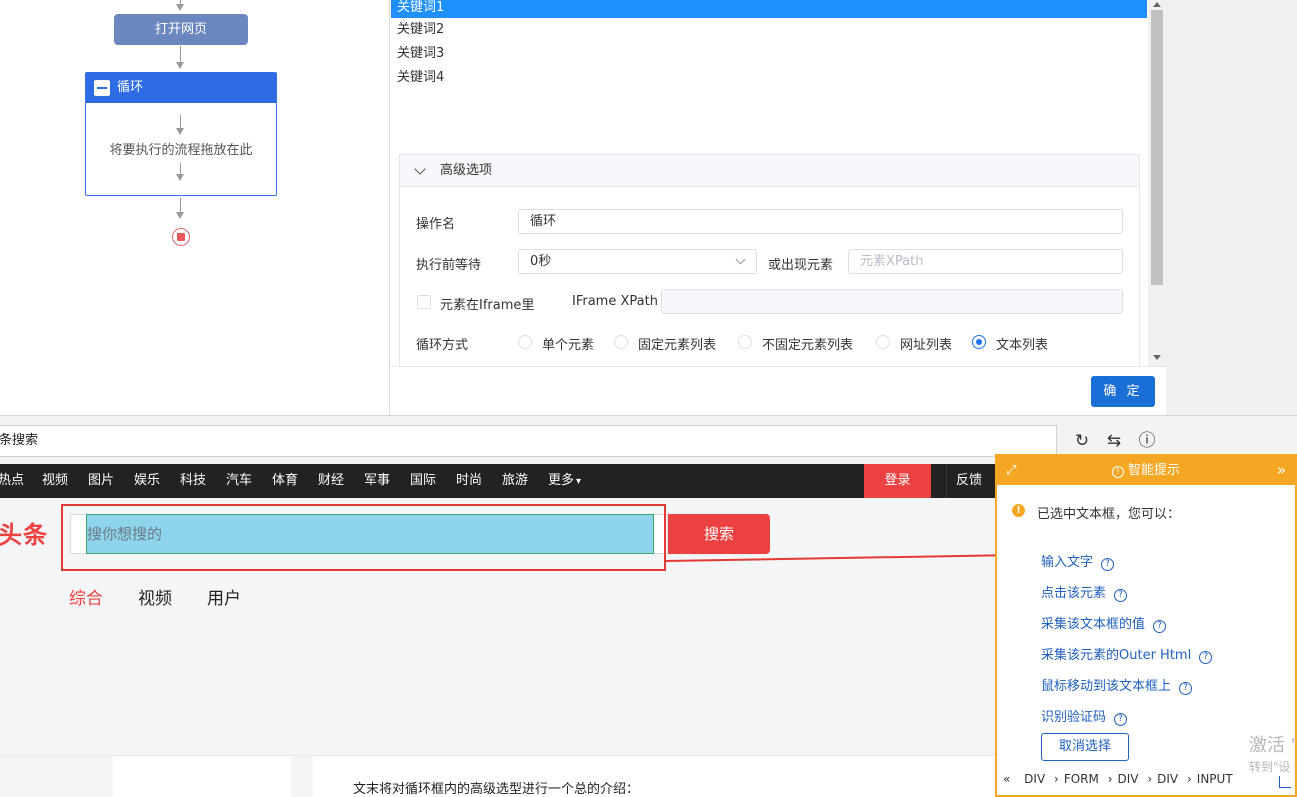  I want to click on action-label: 鼠标移动到该文本框上, so click(1106, 686).